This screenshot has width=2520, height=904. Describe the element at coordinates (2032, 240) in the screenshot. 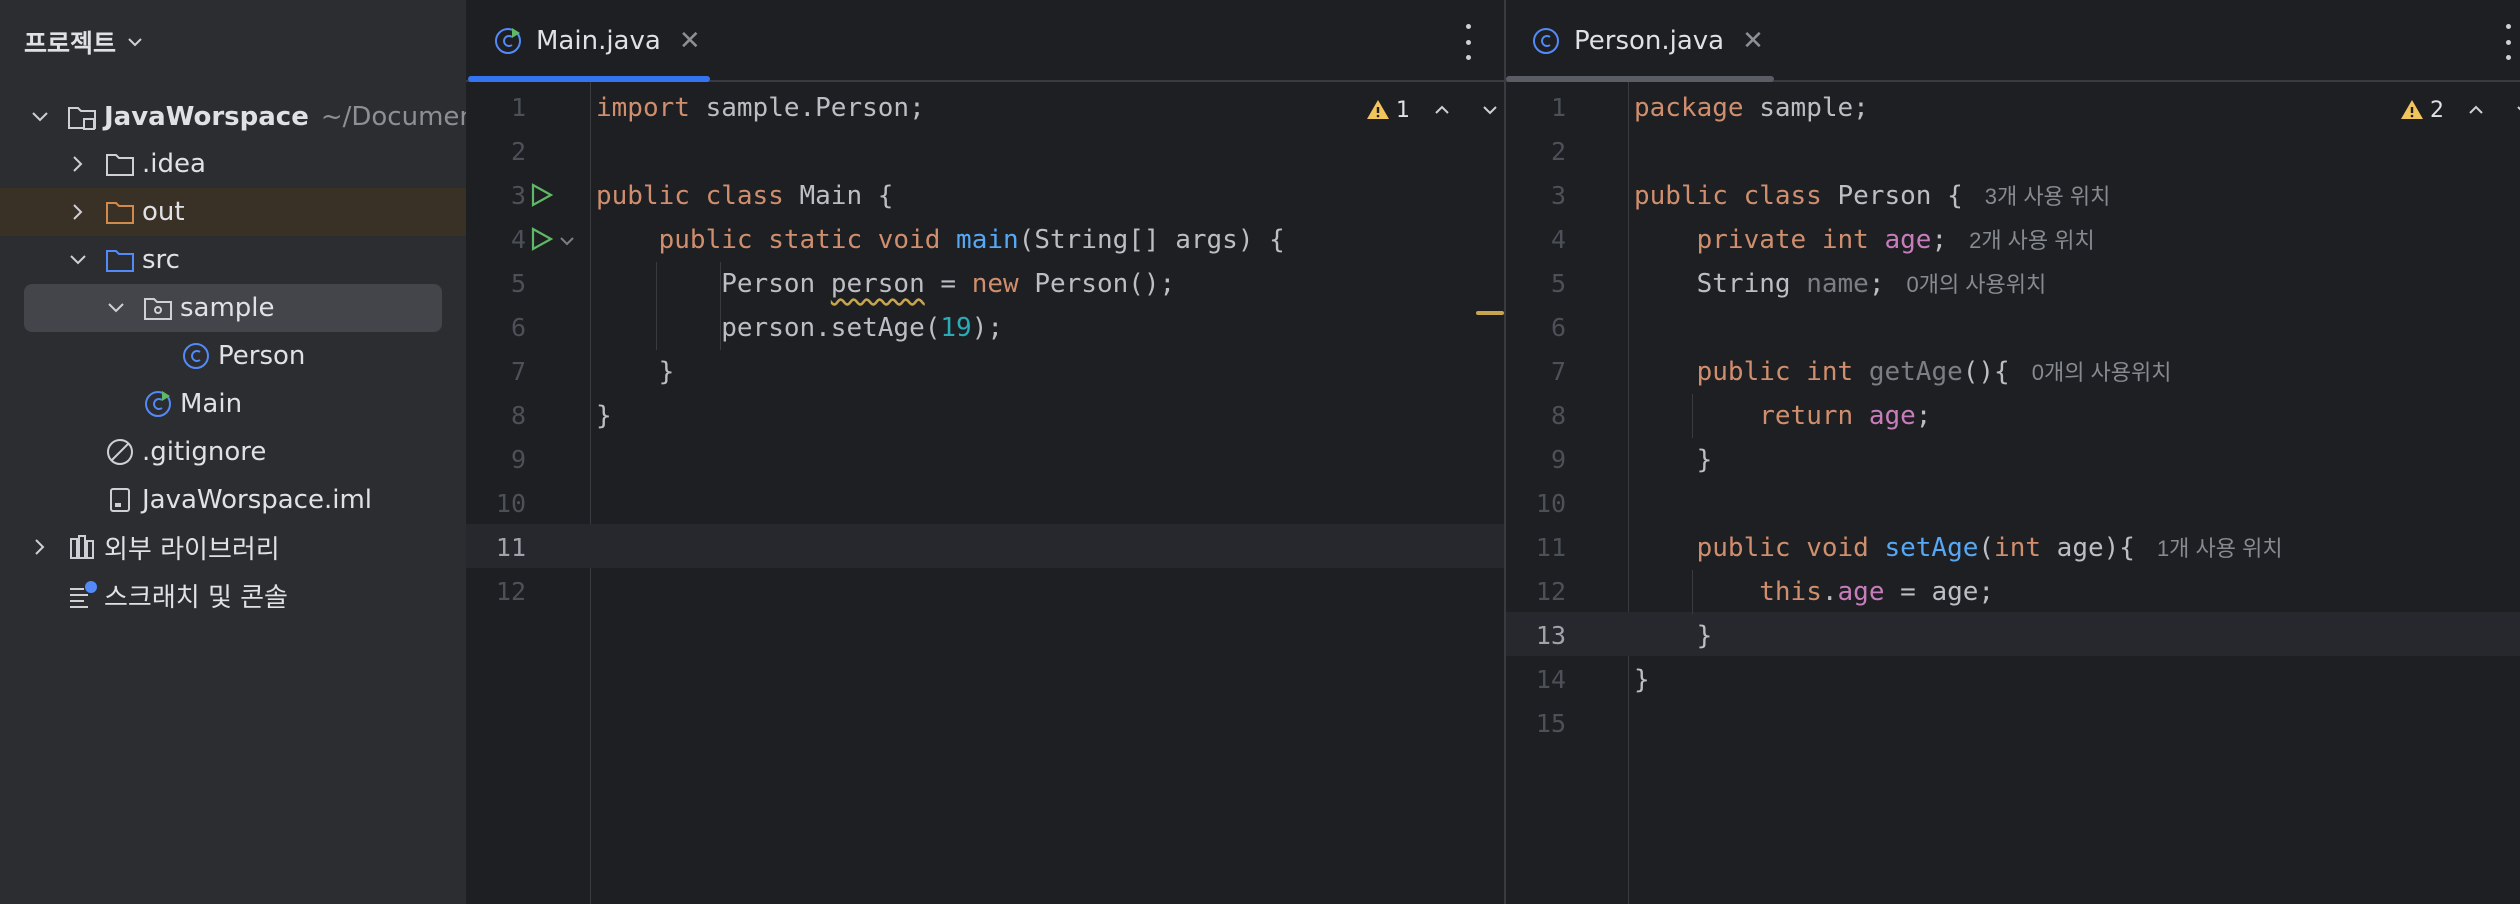

I see `usage-hint: 2개 사용 위치` at that location.